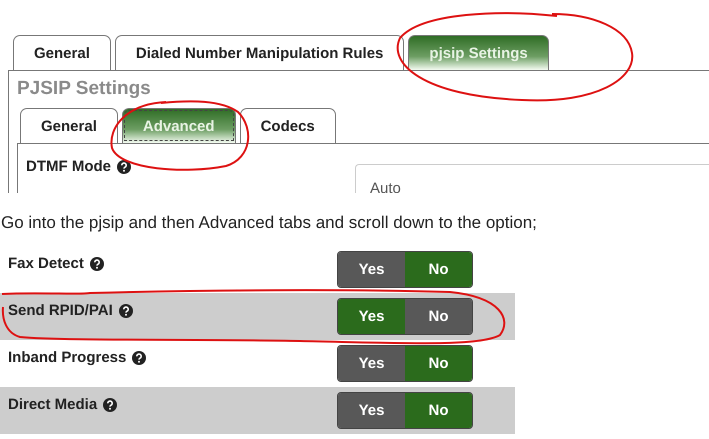 This screenshot has width=709, height=439. Describe the element at coordinates (532, 178) in the screenshot. I see `dtmf-mode-select: Auto` at that location.